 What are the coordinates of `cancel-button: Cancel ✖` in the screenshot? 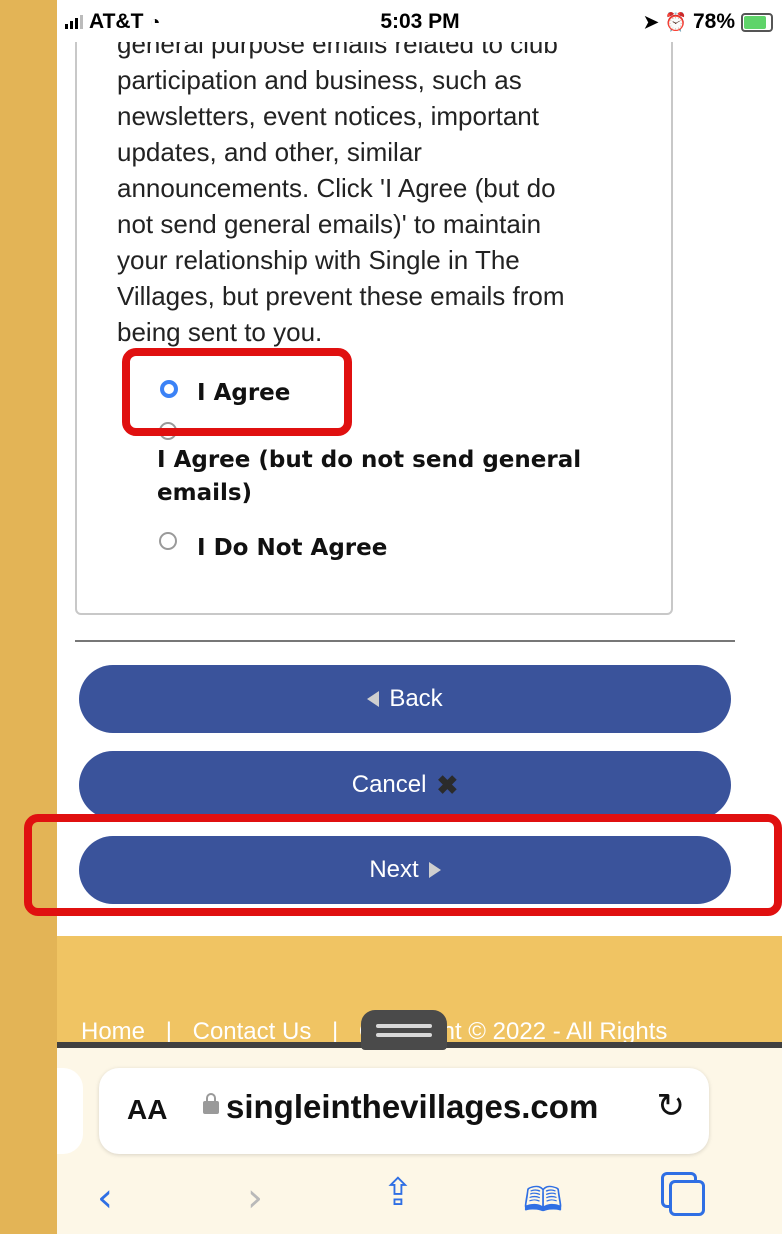 It's located at (405, 785).